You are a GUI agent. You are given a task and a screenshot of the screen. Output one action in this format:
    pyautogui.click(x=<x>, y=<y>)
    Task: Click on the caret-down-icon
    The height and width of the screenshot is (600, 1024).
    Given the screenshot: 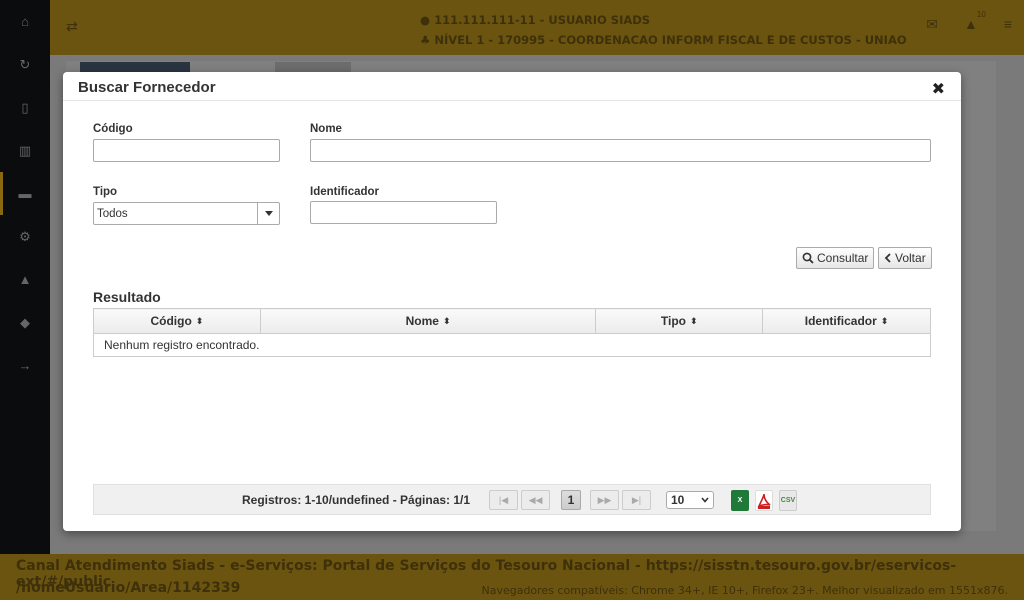 What is the action you would take?
    pyautogui.click(x=268, y=213)
    